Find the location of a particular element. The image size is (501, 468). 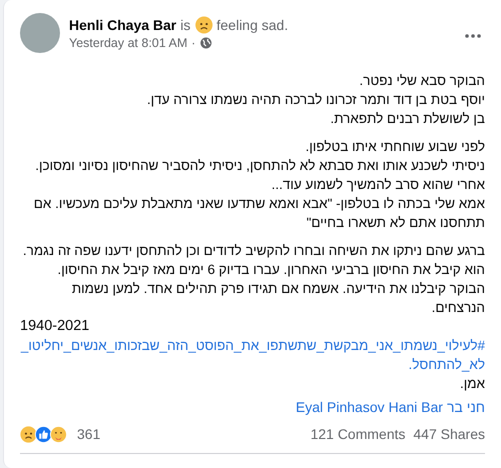

author-name: Henli Chaya Bar is located at coordinates (122, 25).